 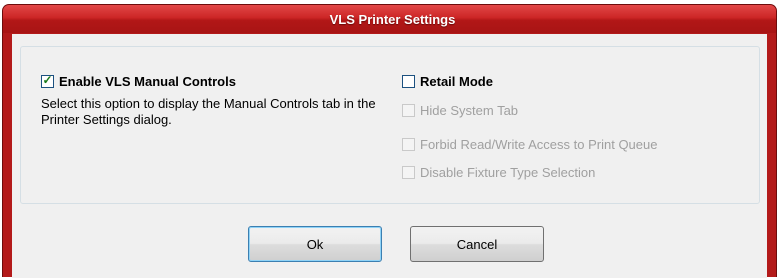 What do you see at coordinates (539, 144) in the screenshot?
I see `forbid-read-write-label: Forbid Read/Write Access to Print Queue` at bounding box center [539, 144].